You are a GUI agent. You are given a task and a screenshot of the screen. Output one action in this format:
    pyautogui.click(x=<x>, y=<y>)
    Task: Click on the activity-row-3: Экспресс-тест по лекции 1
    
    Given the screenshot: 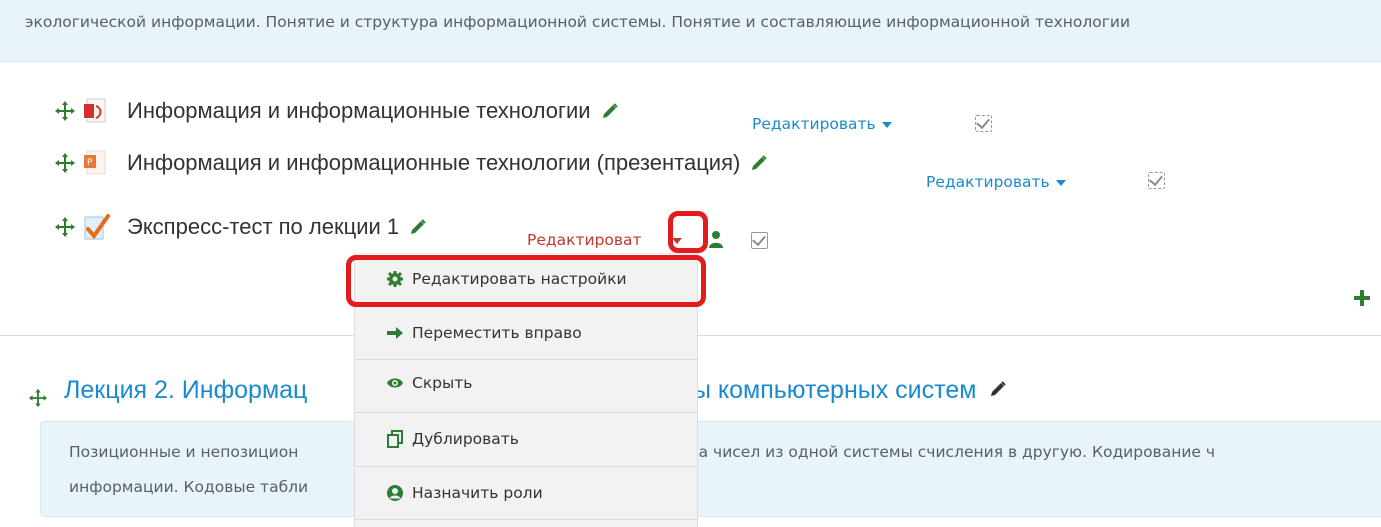 What is the action you would take?
    pyautogui.click(x=240, y=227)
    